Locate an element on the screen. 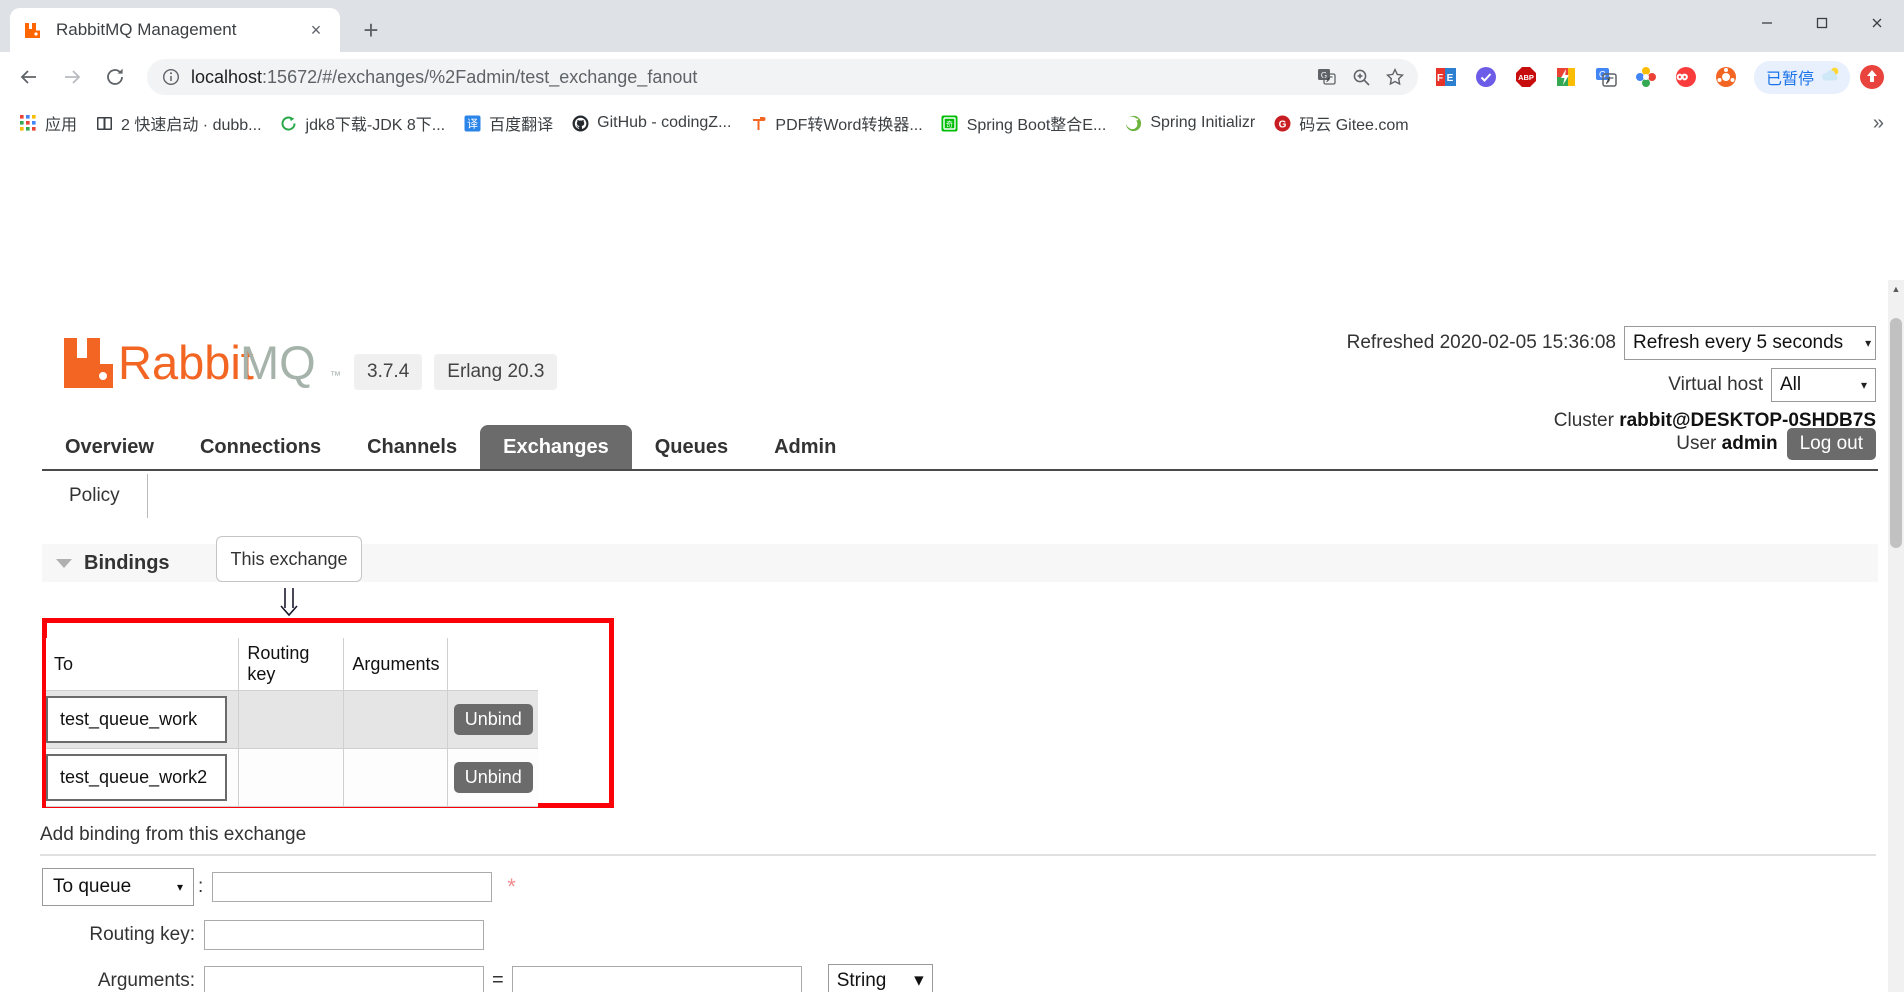  fe-extension-icon: FE is located at coordinates (1446, 77).